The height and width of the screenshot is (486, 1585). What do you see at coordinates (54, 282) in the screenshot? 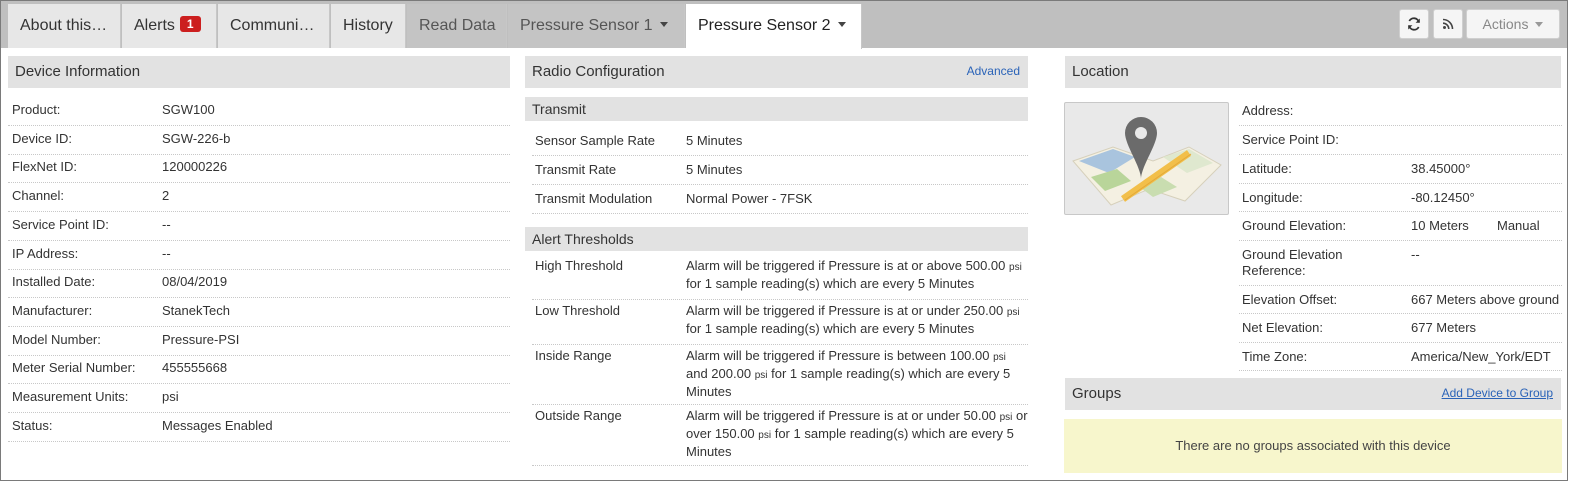
I see `field-label: Installed Date:` at bounding box center [54, 282].